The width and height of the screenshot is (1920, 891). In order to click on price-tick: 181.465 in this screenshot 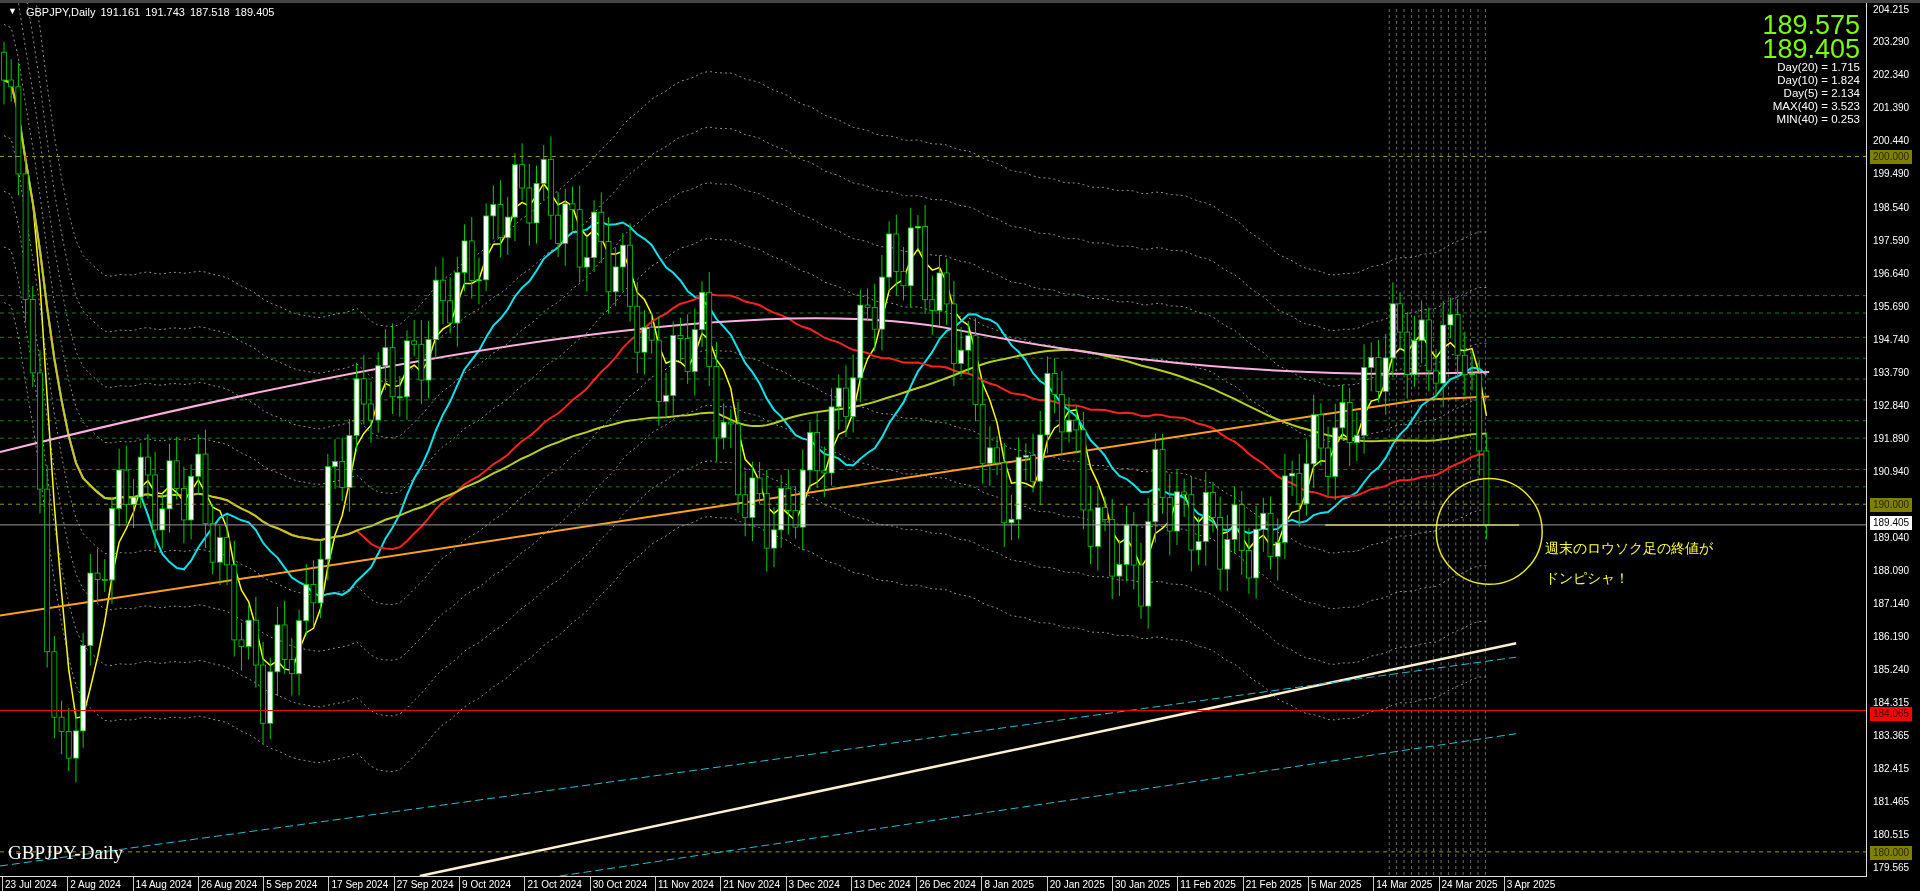, I will do `click(1891, 801)`.